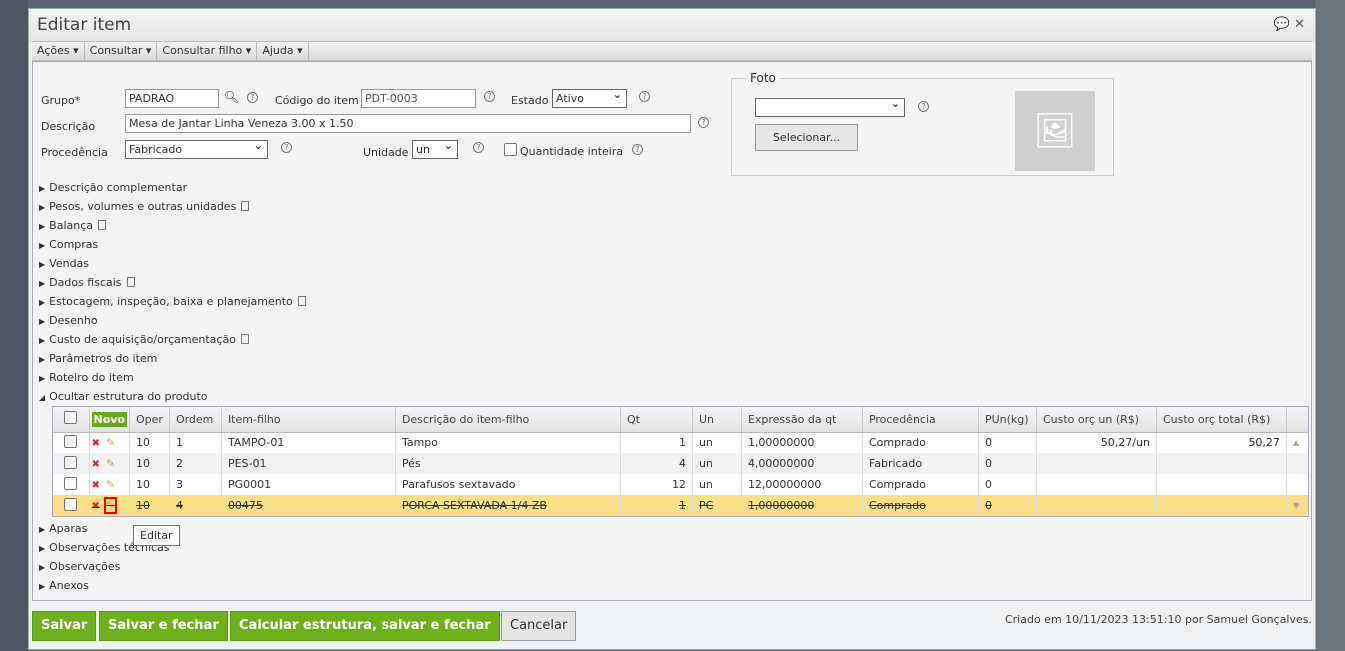  Describe the element at coordinates (763, 78) in the screenshot. I see `foto-label: Foto` at that location.